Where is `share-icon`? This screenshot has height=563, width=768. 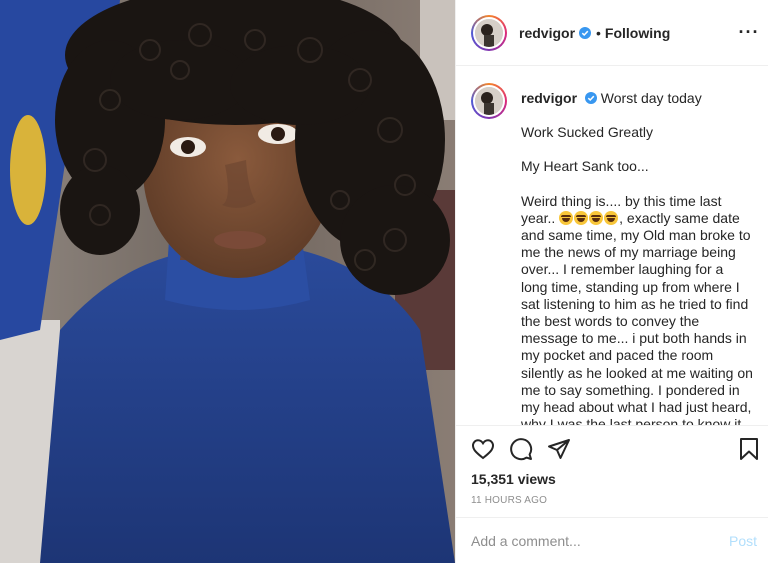
share-icon is located at coordinates (559, 449).